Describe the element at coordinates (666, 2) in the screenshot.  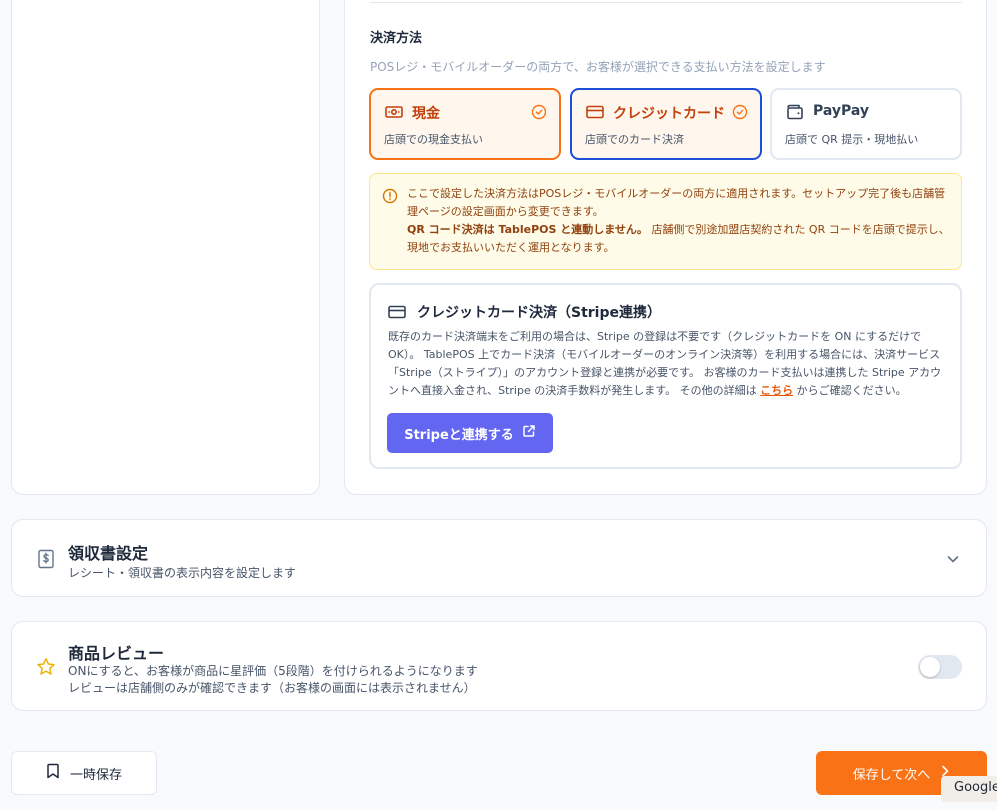
I see `divider` at that location.